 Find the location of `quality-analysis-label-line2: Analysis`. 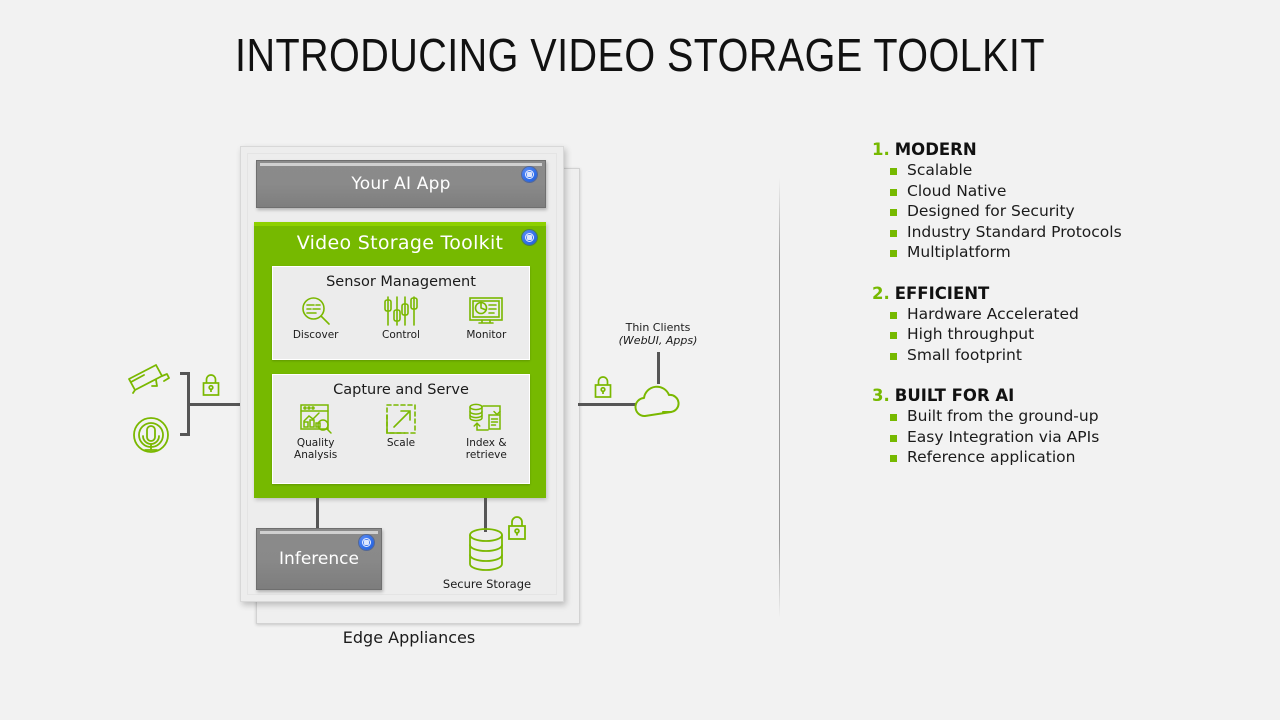

quality-analysis-label-line2: Analysis is located at coordinates (316, 454).